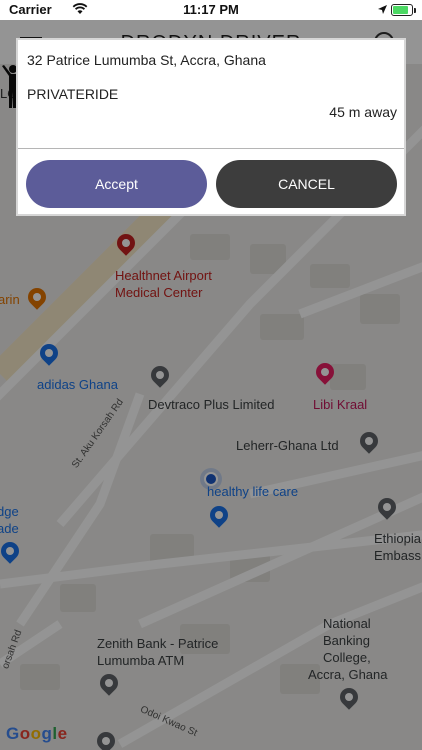  I want to click on dialog-divider, so click(211, 148).